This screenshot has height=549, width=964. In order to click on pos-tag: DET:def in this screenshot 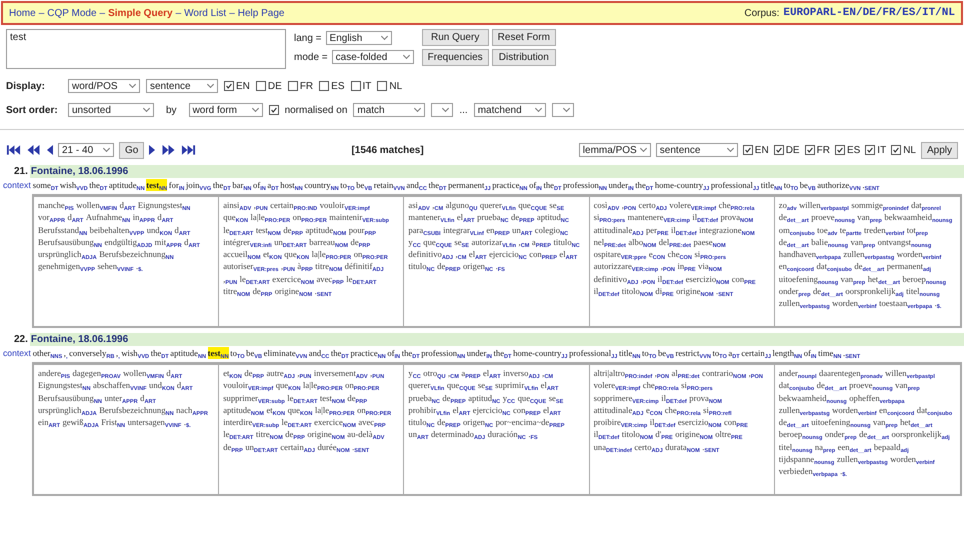, I will do `click(676, 401)`.